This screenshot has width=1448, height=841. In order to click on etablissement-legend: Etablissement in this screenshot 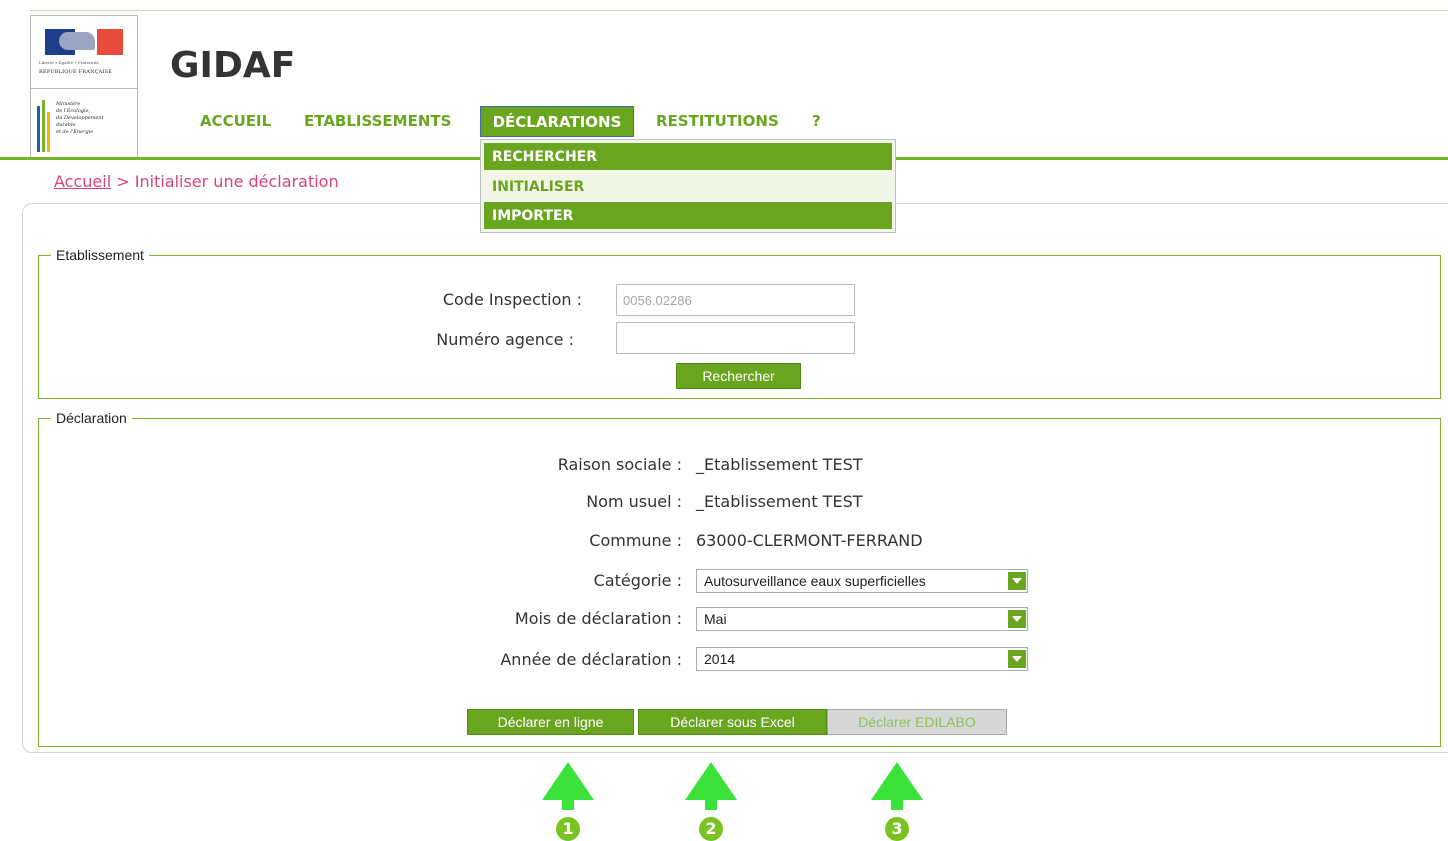, I will do `click(100, 255)`.